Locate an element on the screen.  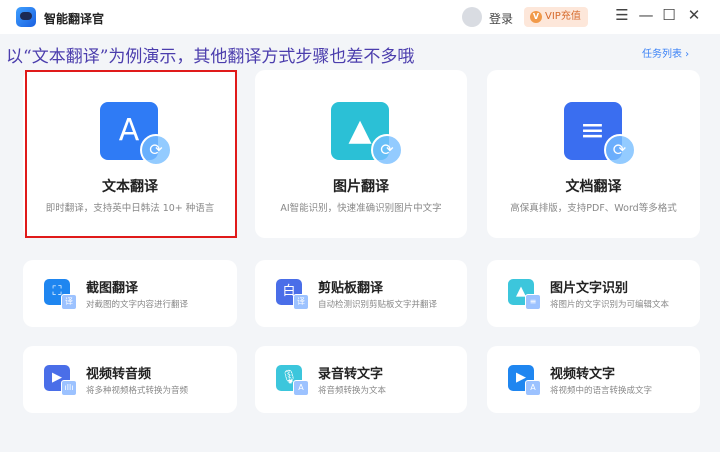
tool-desc: 将多种视频格式转换为音频 is located at coordinates (137, 391).